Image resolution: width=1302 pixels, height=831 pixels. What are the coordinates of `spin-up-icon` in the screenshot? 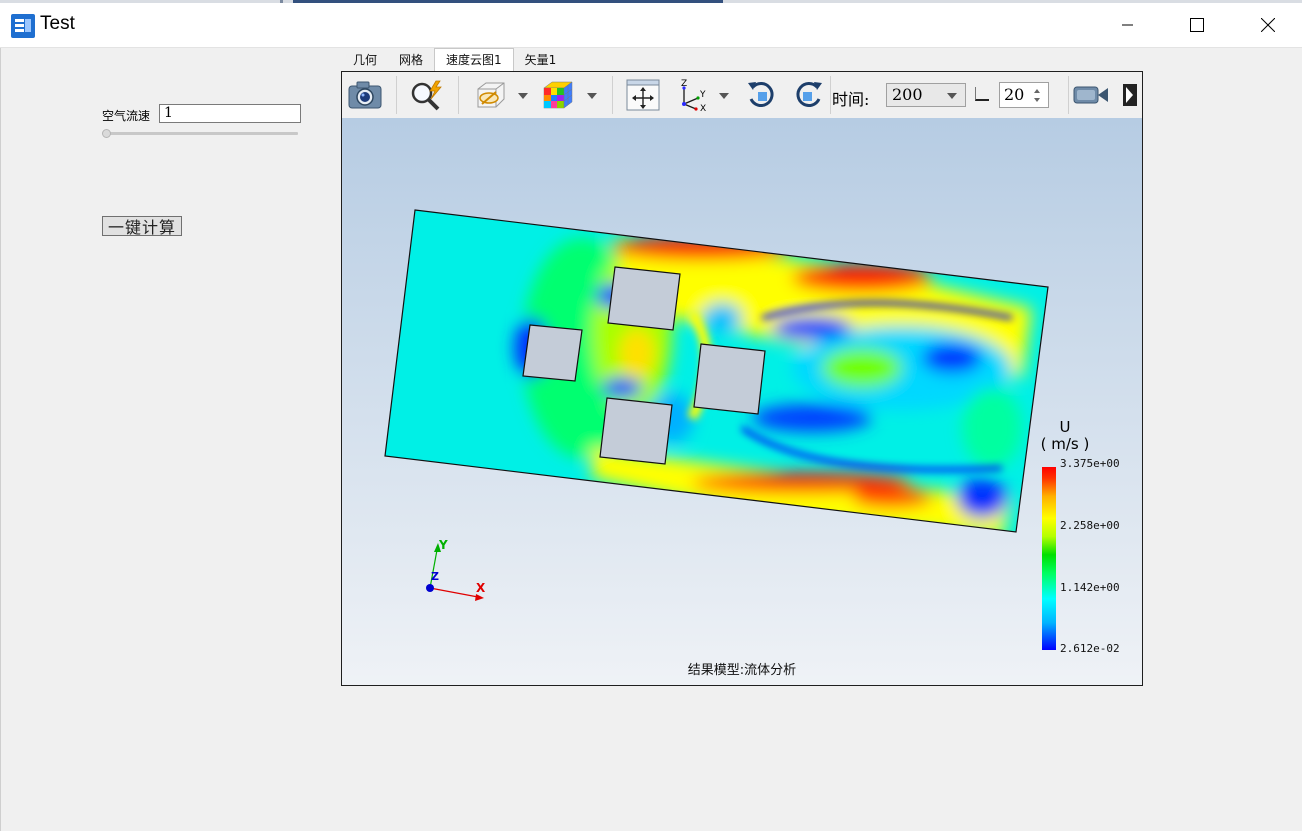 It's located at (1037, 91).